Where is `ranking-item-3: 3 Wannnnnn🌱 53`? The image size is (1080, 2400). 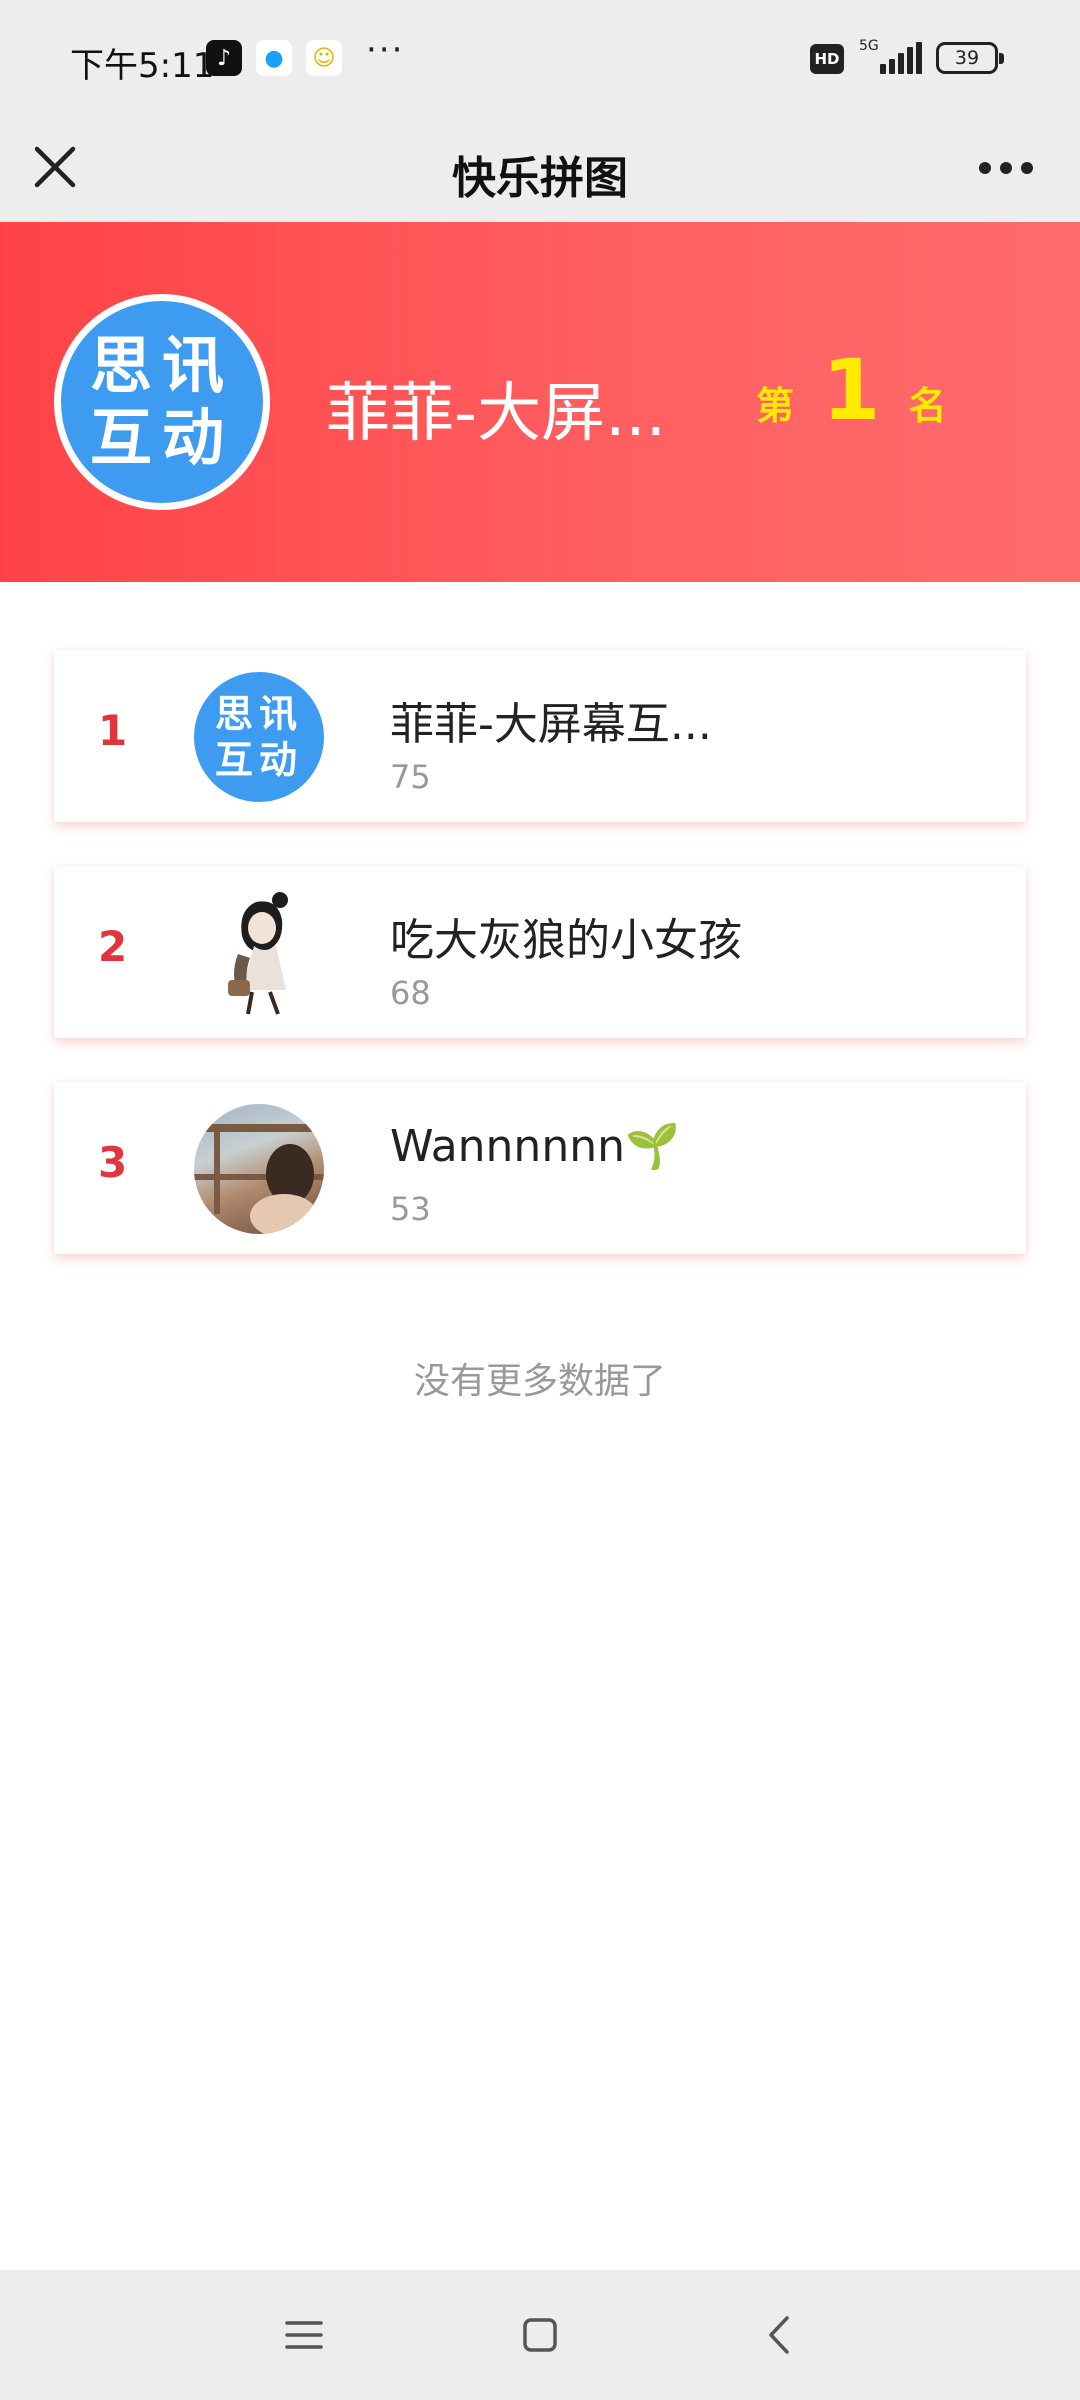 ranking-item-3: 3 Wannnnnn🌱 53 is located at coordinates (540, 1168).